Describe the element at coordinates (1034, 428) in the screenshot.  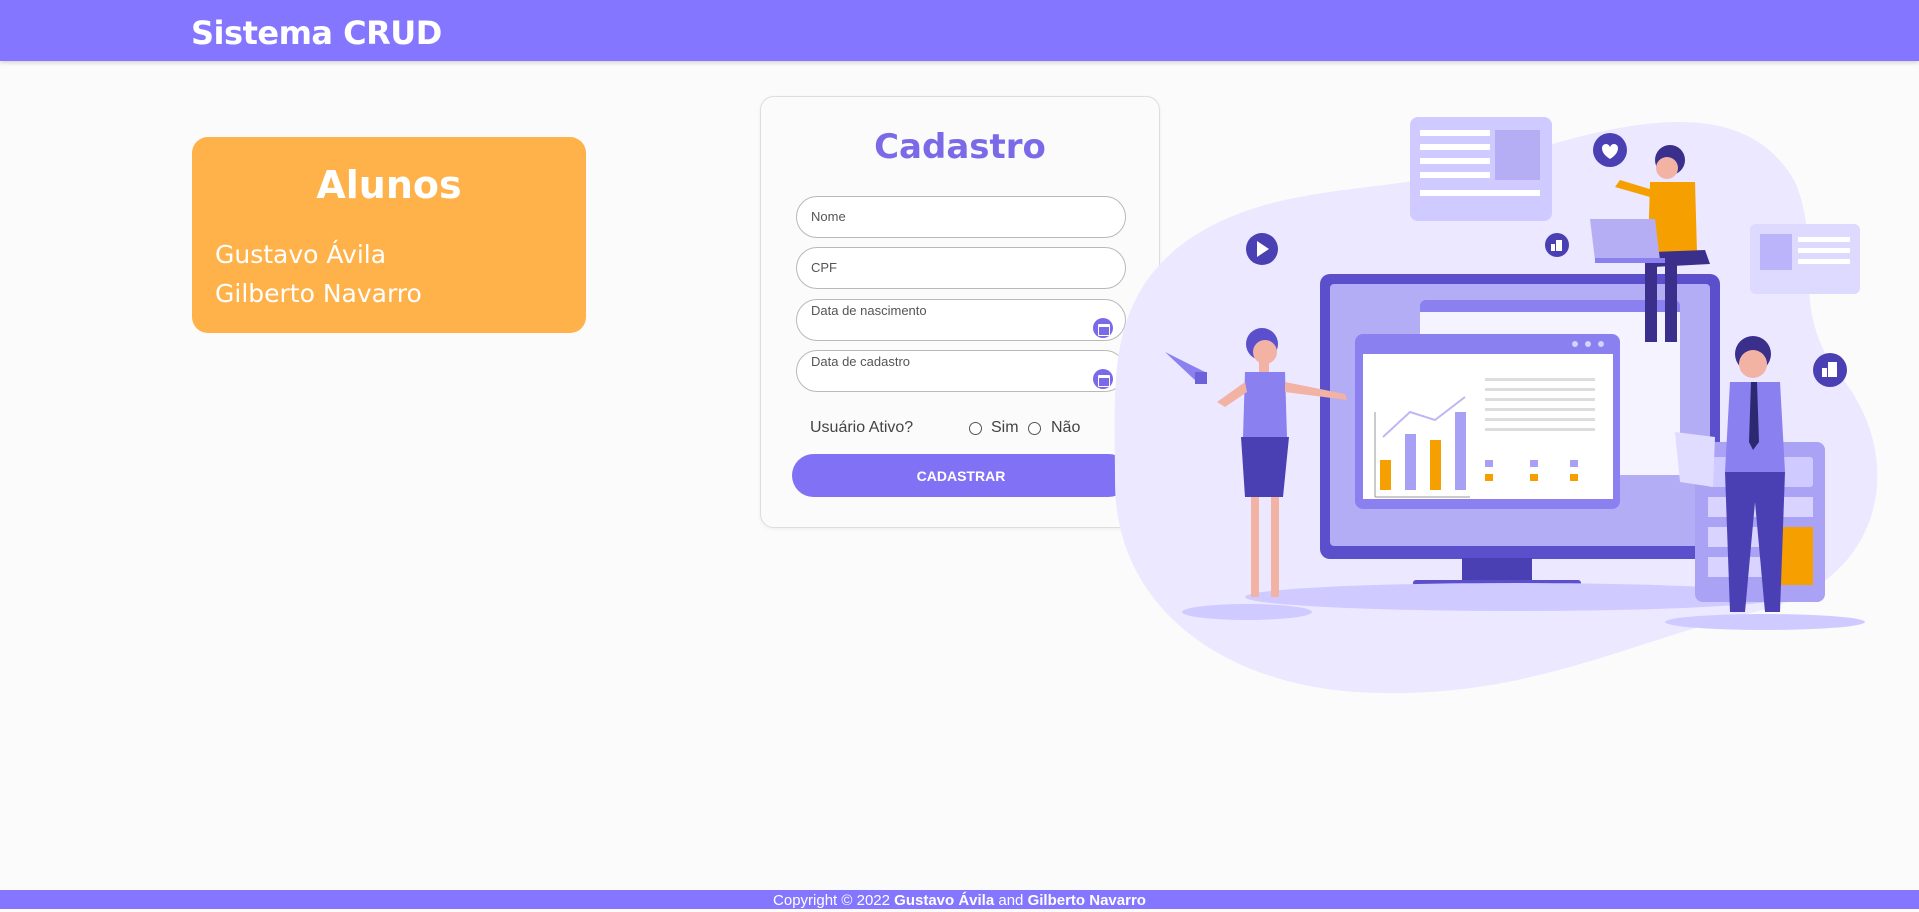
I see `active-no-radio` at that location.